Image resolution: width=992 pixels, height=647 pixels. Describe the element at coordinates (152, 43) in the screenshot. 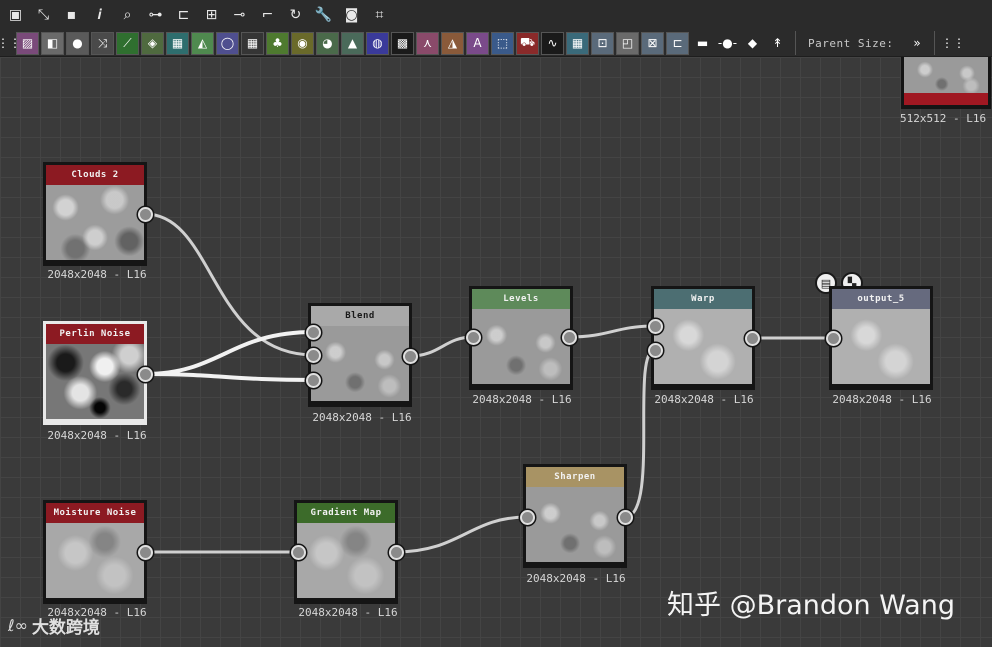

I see `levels-icon: ◈` at that location.